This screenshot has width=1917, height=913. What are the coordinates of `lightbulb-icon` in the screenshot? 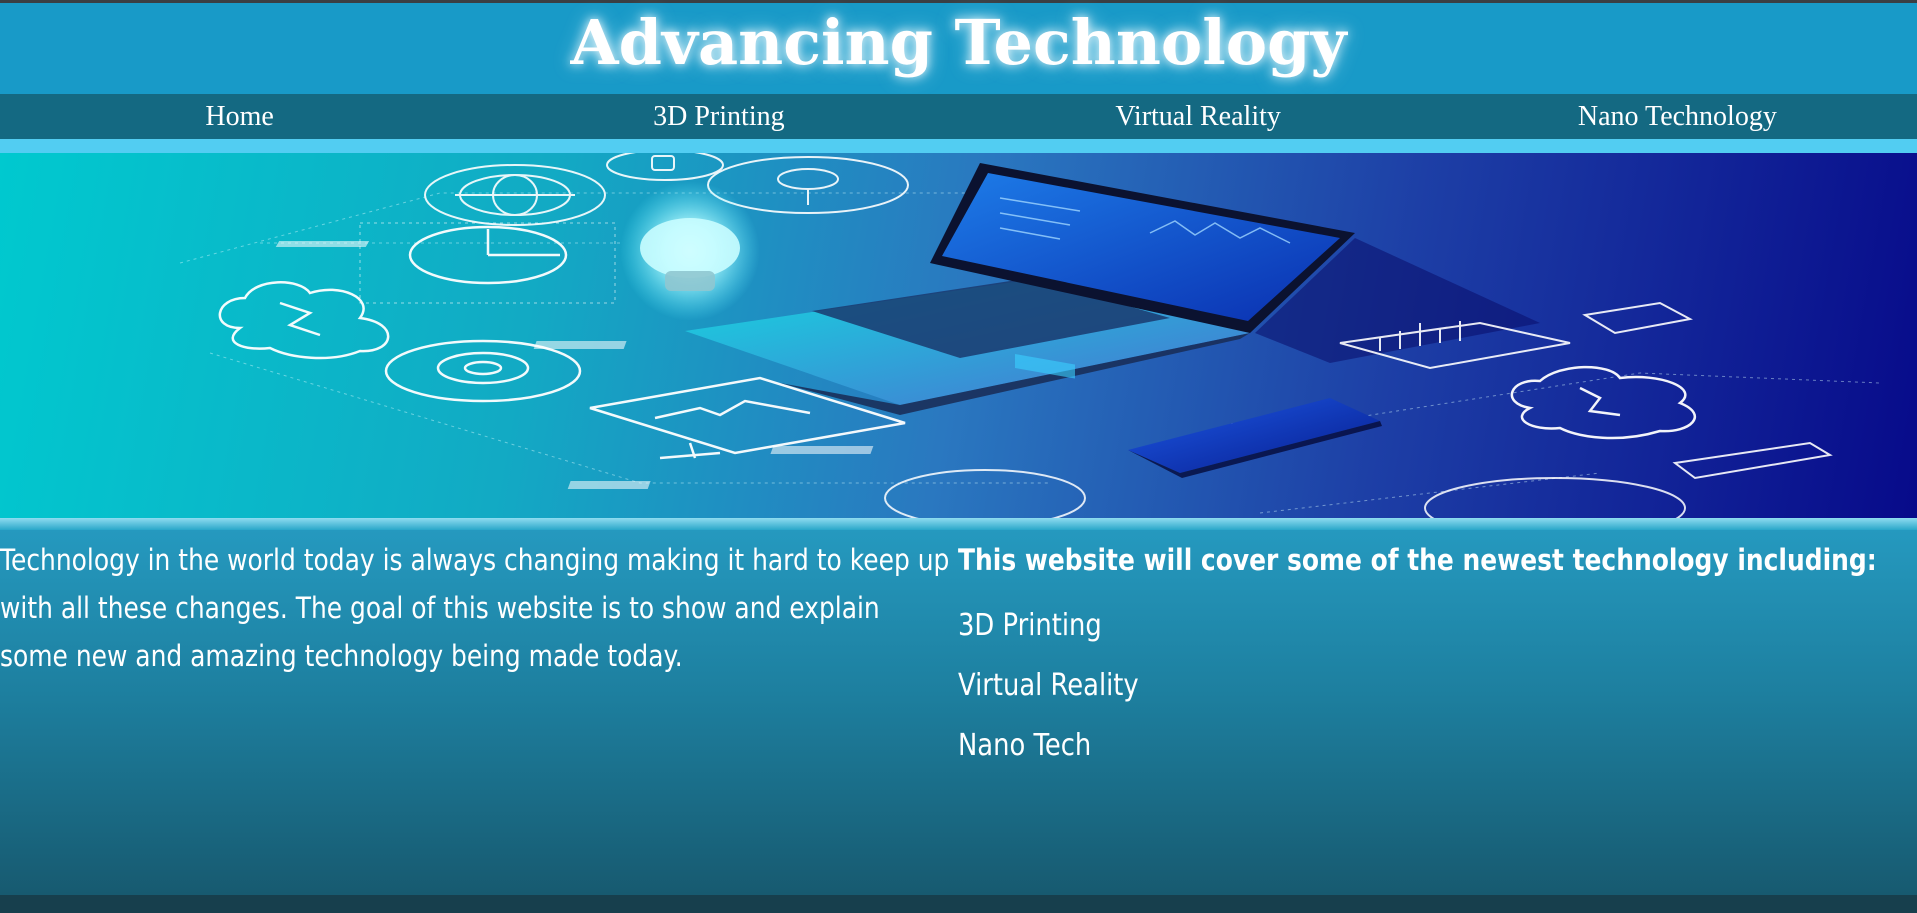 It's located at (690, 251).